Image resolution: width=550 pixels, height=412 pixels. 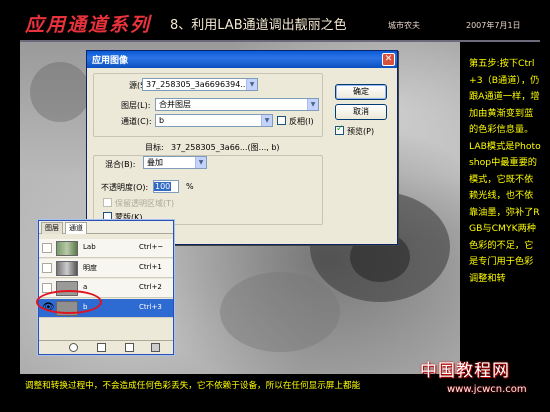 I want to click on close-icon: ✕, so click(x=388, y=59).